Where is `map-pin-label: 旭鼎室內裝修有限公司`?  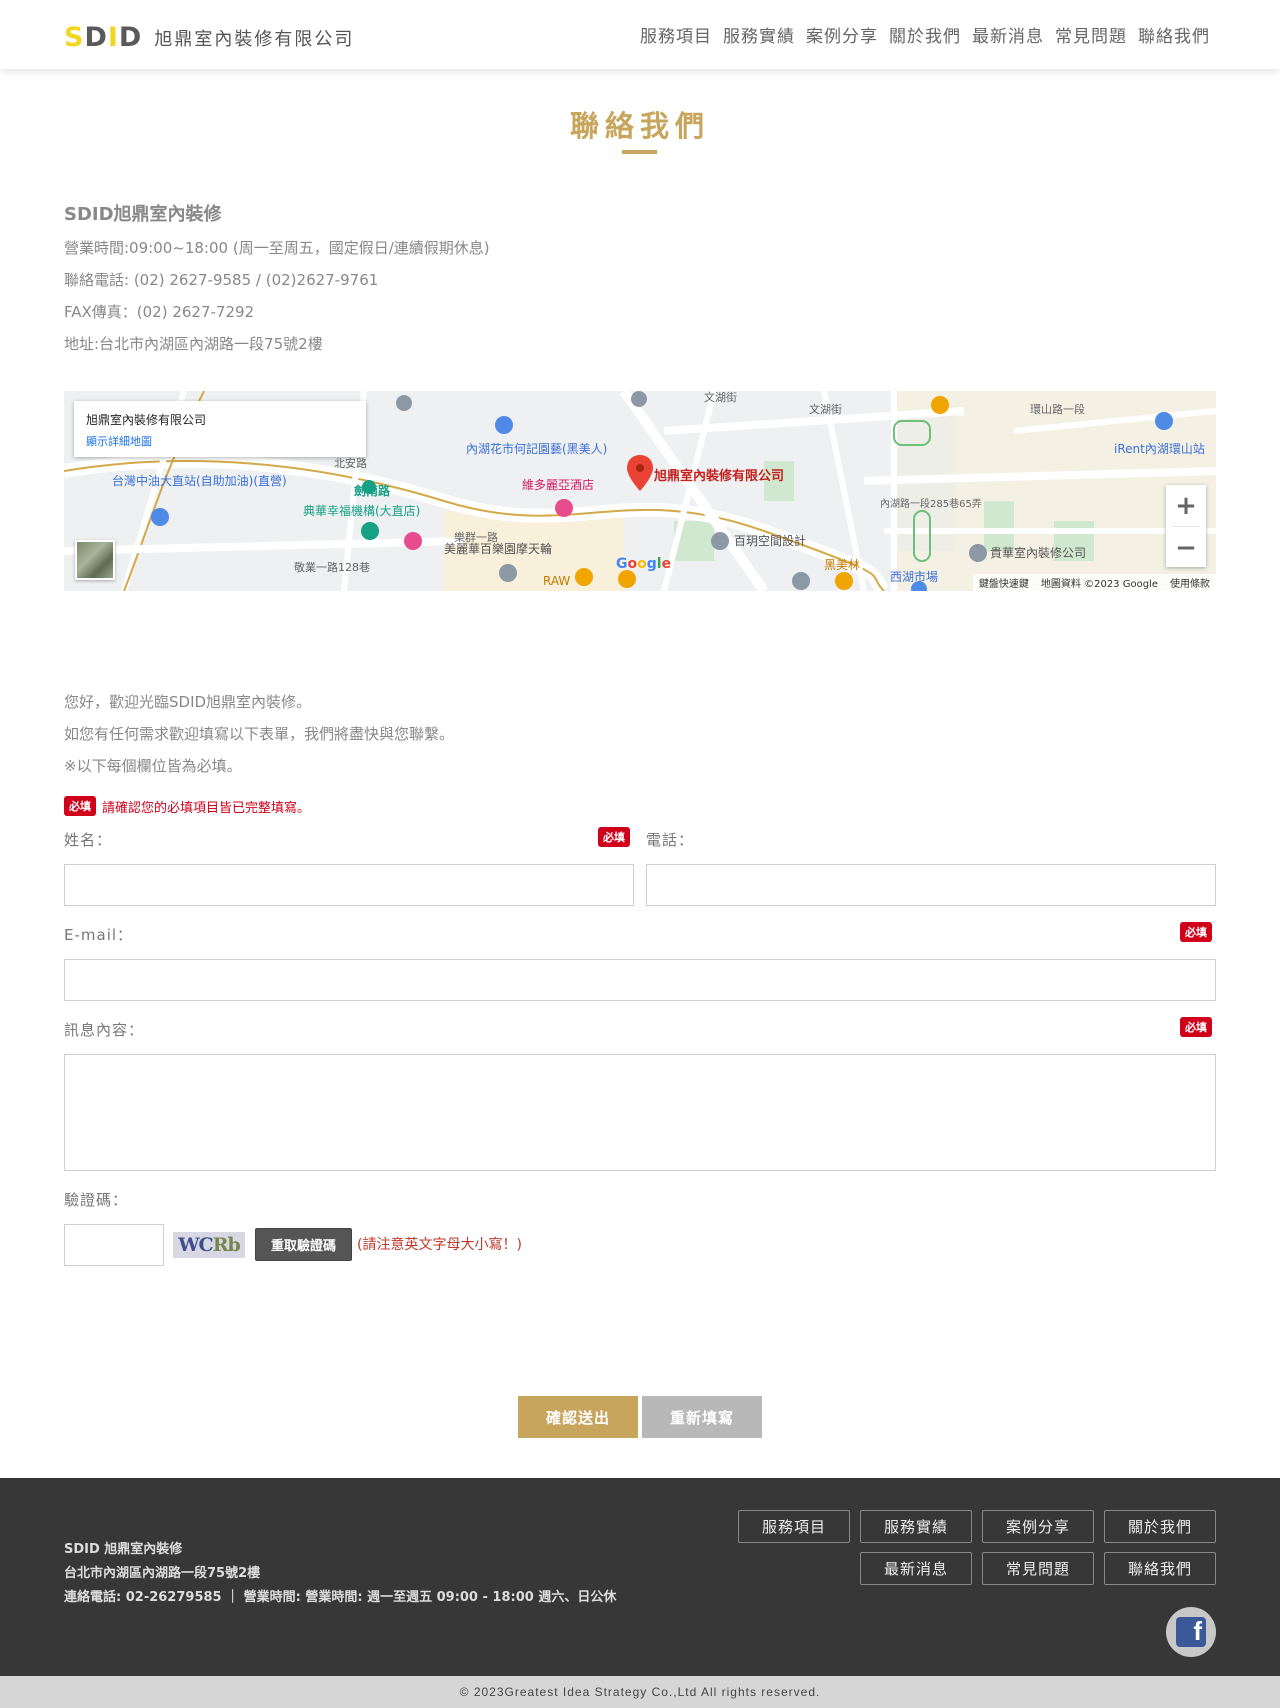
map-pin-label: 旭鼎室內裝修有限公司 is located at coordinates (719, 474).